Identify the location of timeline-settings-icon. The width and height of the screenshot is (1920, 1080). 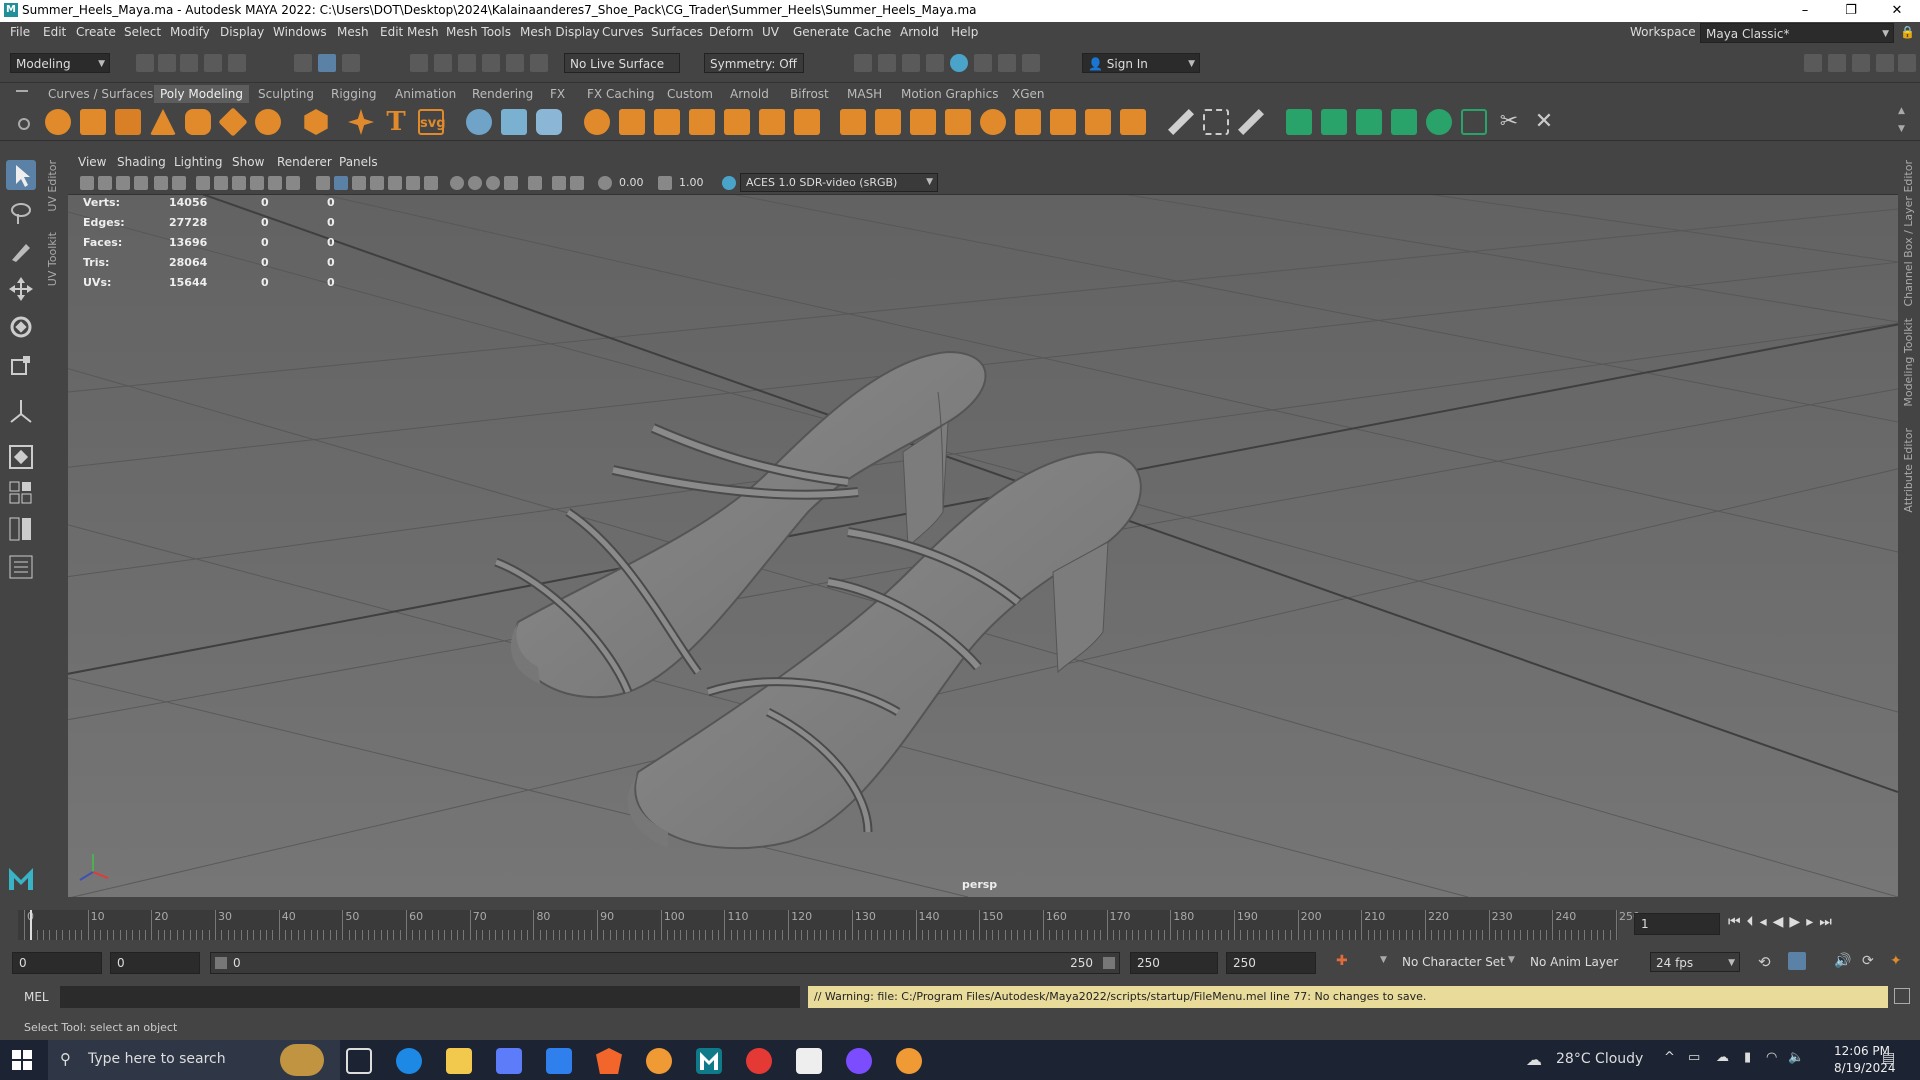
(1797, 961).